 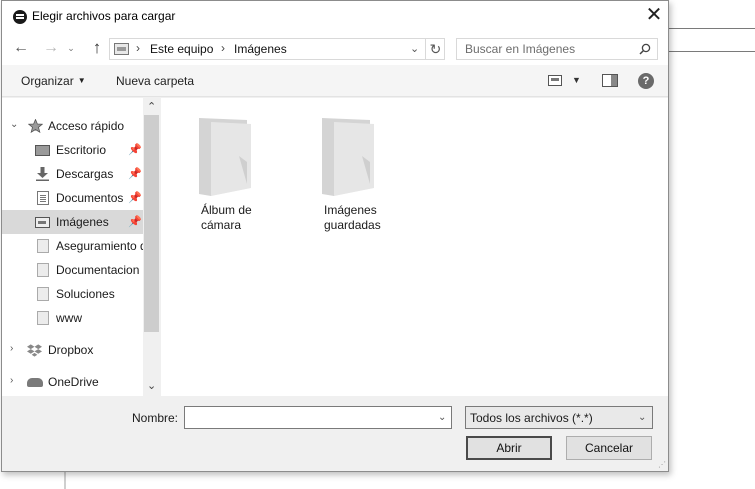 What do you see at coordinates (711, 40) in the screenshot?
I see `background-input` at bounding box center [711, 40].